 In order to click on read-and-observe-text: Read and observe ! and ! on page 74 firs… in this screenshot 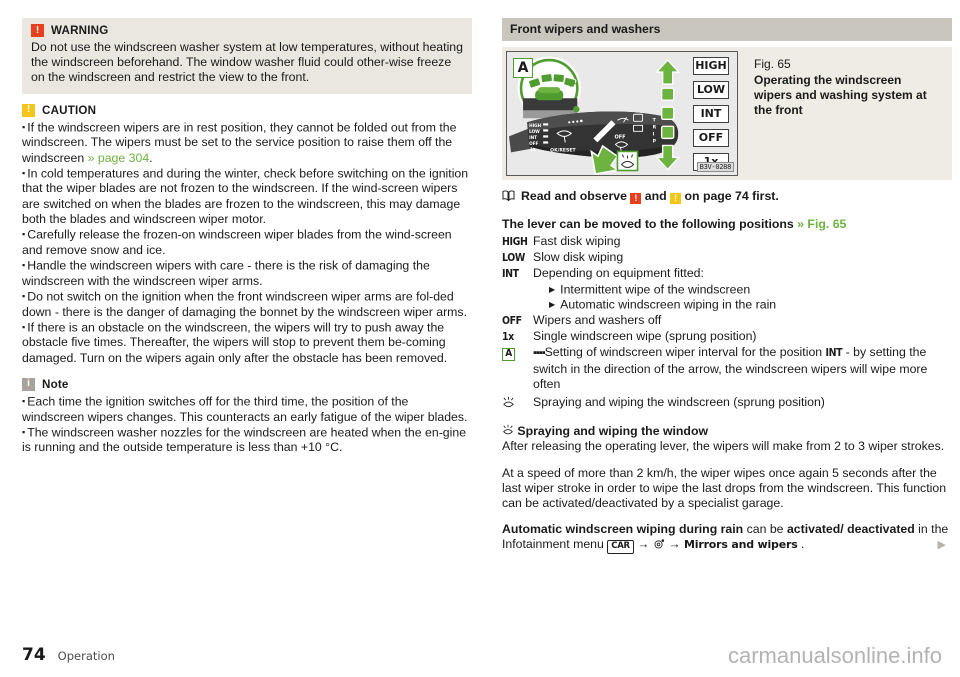, I will do `click(650, 196)`.